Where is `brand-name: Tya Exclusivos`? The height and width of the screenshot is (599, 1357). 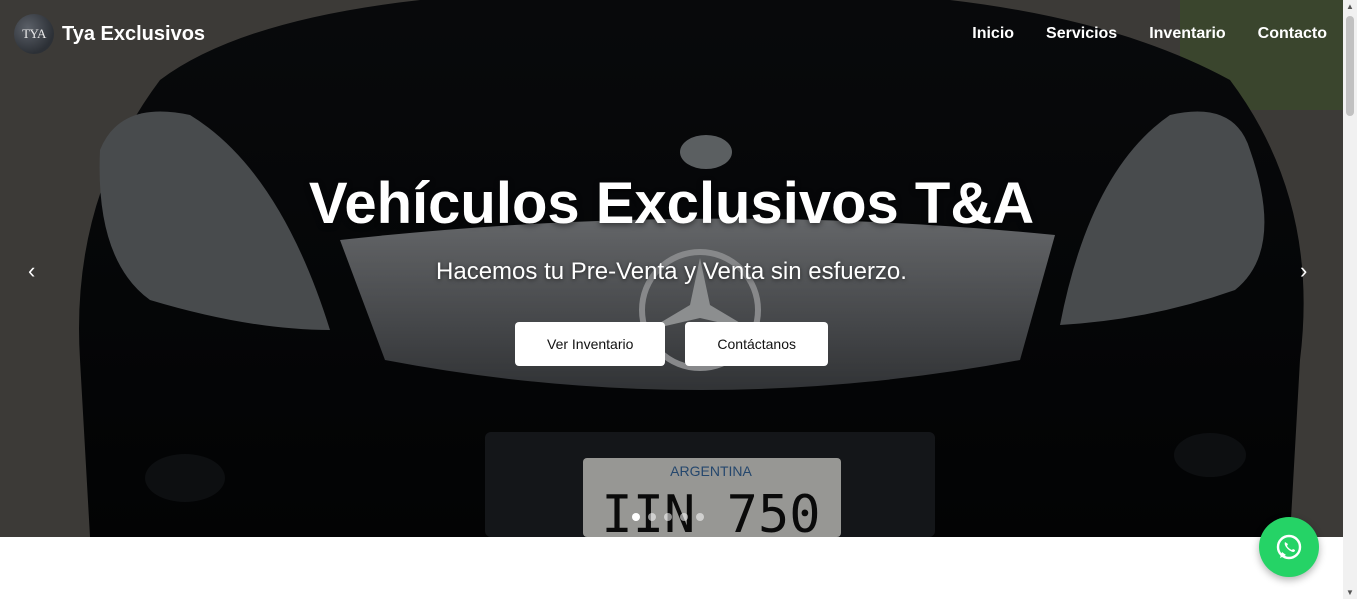
brand-name: Tya Exclusivos is located at coordinates (133, 34).